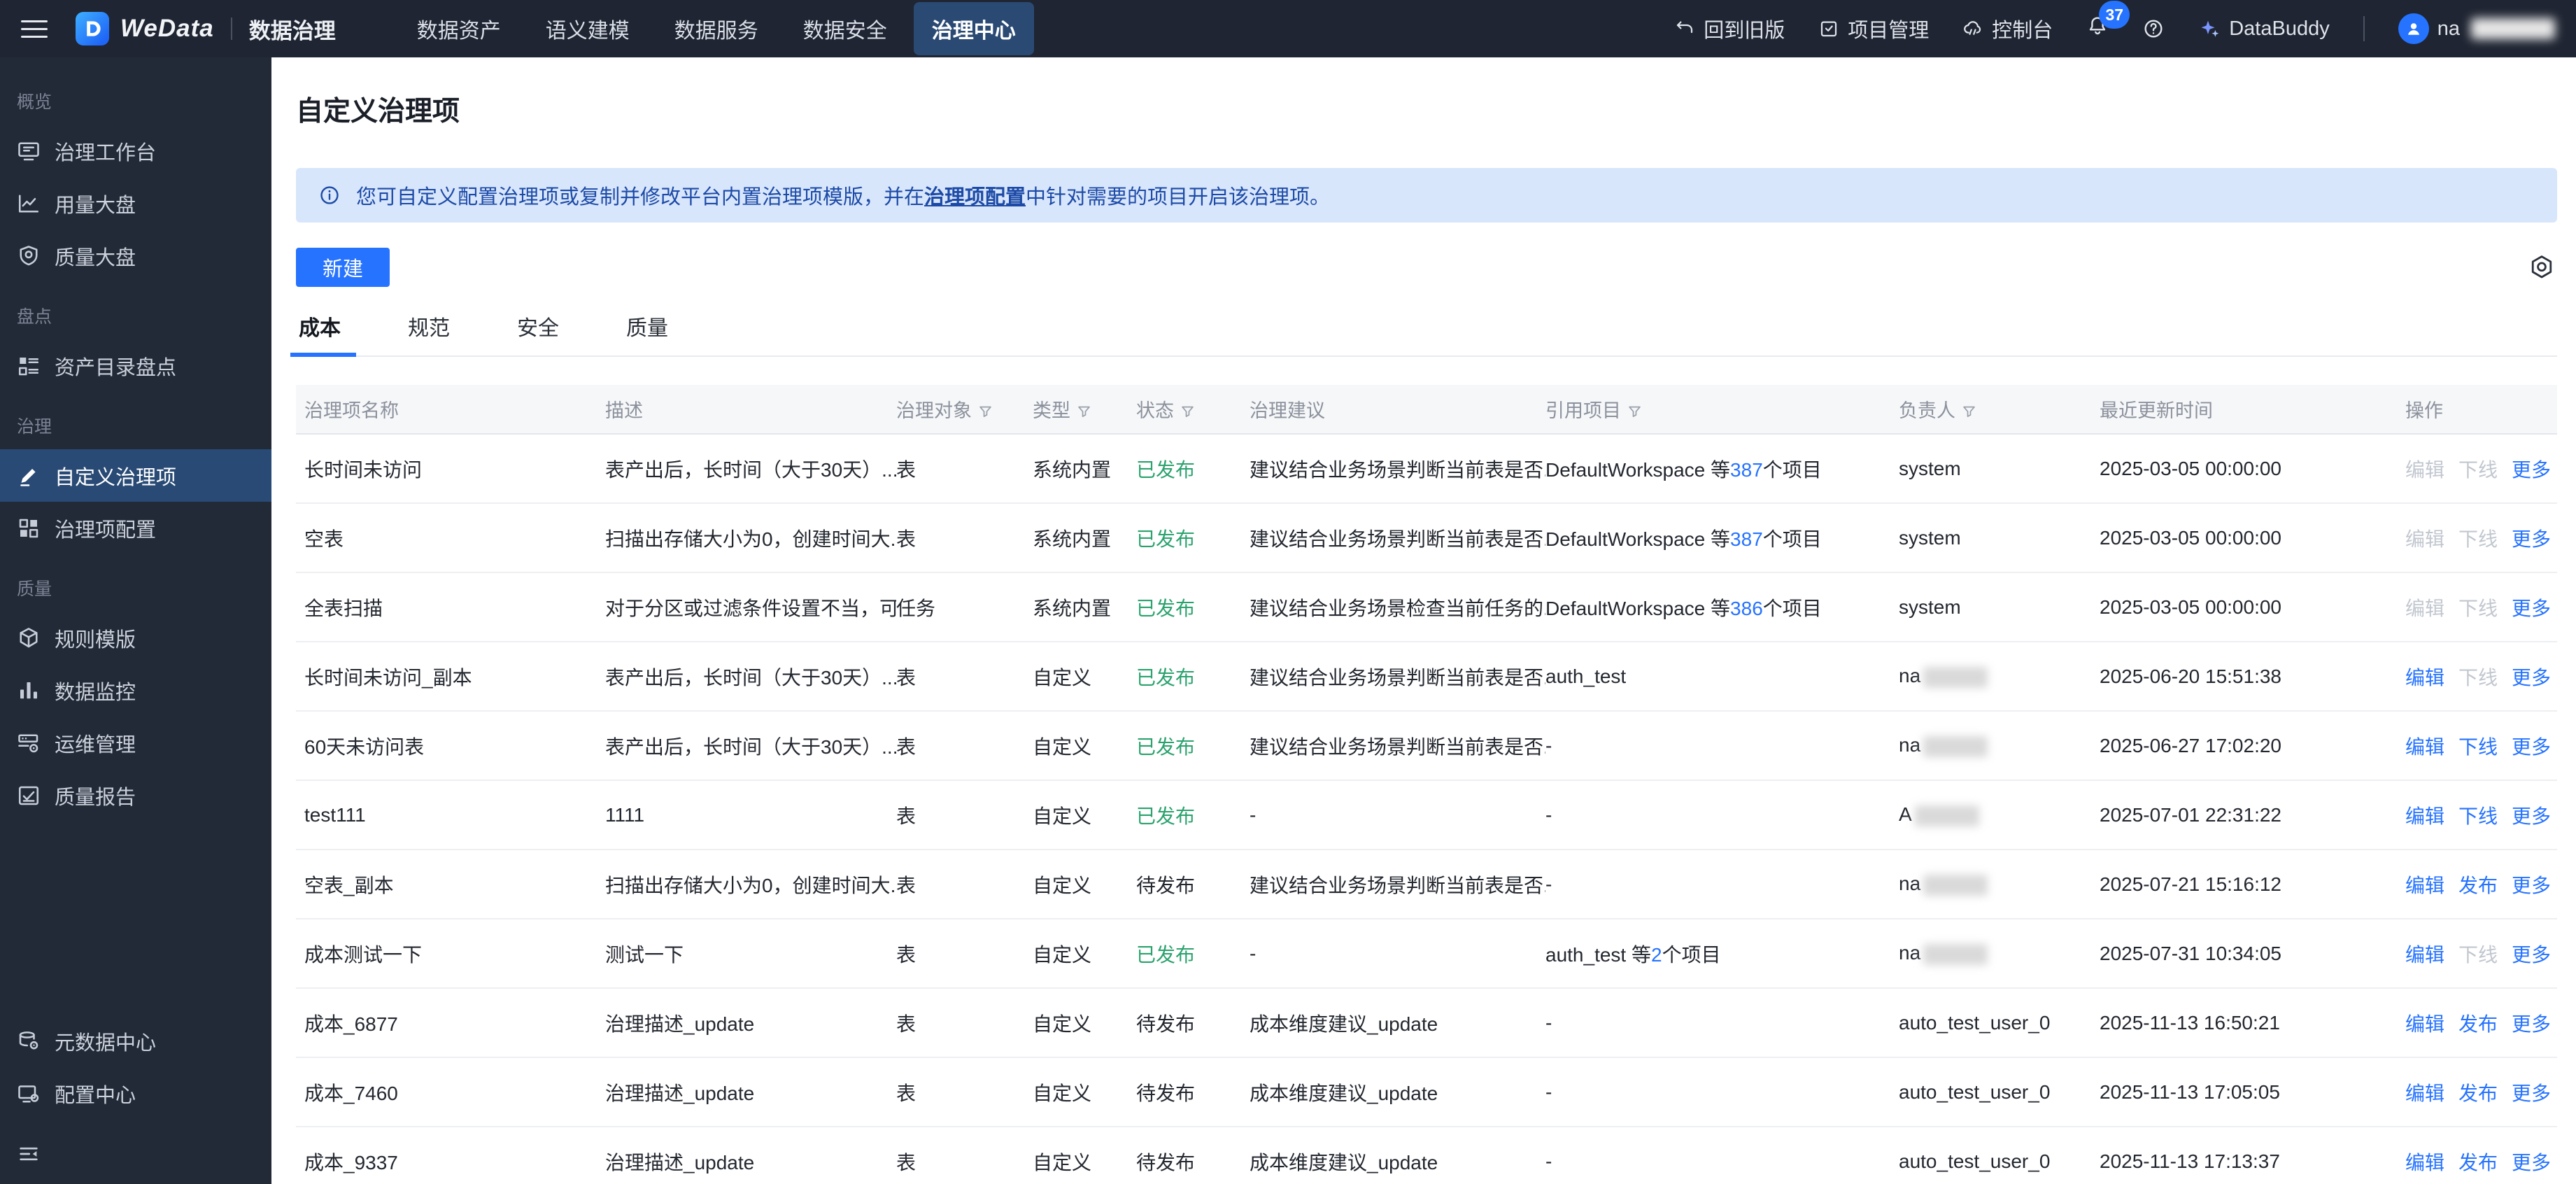  What do you see at coordinates (1746, 608) in the screenshot?
I see `project-count-link: 386` at bounding box center [1746, 608].